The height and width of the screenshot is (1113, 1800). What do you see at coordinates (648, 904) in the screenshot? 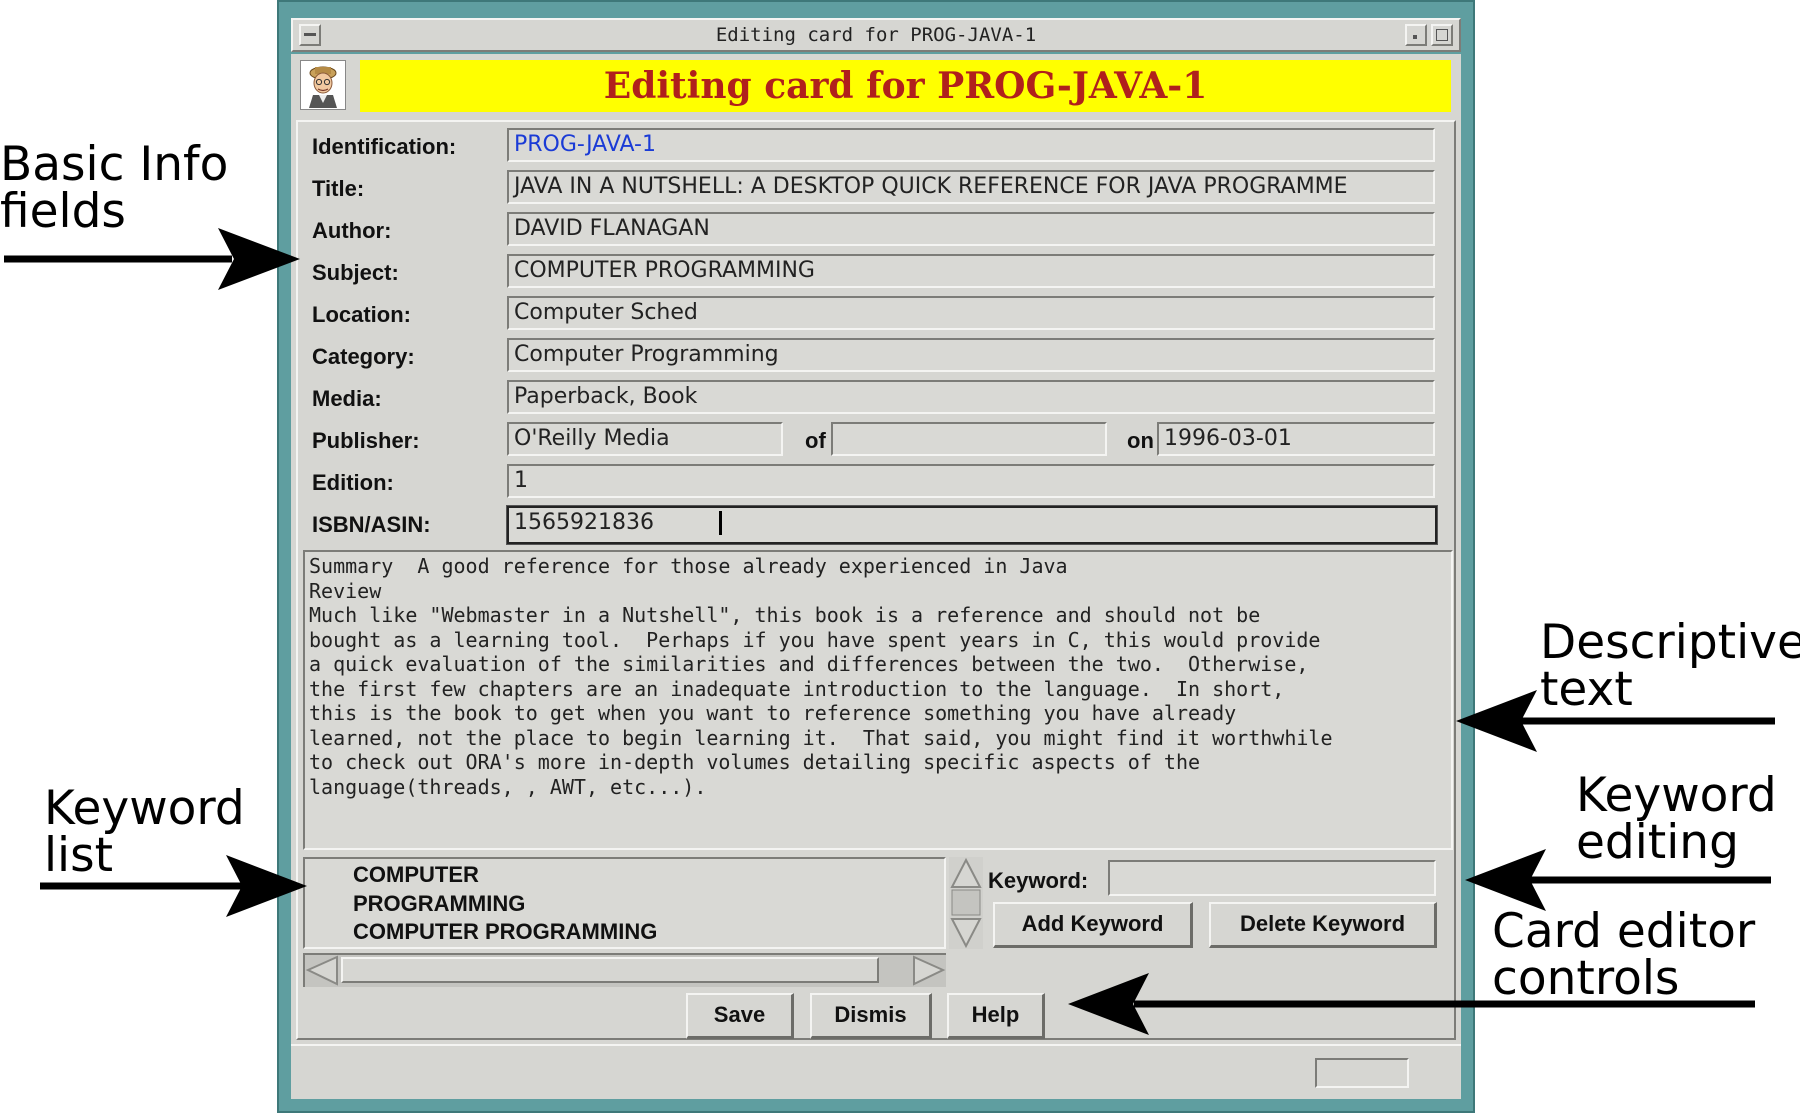
I see `keyword-list-item: PROGRAMMING` at bounding box center [648, 904].